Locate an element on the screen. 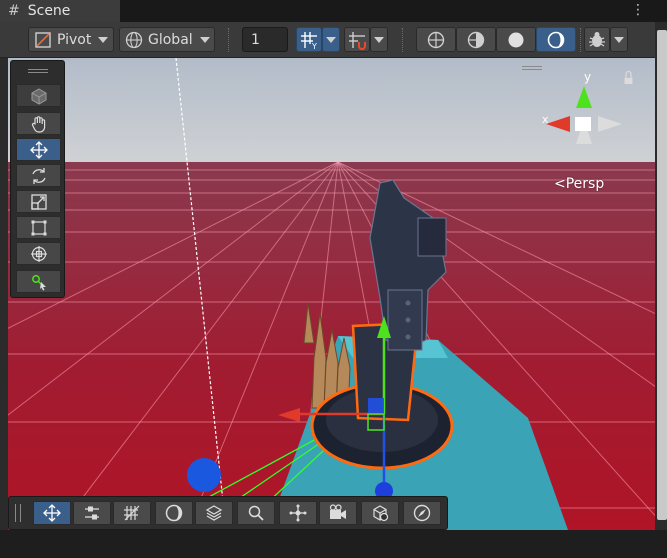  projection-toggle: <Persp is located at coordinates (579, 184).